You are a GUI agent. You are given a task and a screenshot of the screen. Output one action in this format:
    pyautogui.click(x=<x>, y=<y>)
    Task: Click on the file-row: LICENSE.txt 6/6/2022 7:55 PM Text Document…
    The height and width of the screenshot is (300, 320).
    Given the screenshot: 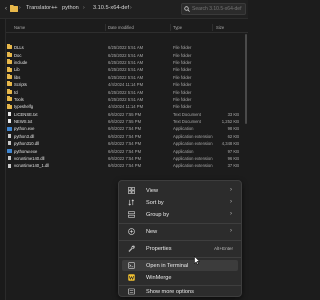 What is the action you would take?
    pyautogui.click(x=124, y=114)
    